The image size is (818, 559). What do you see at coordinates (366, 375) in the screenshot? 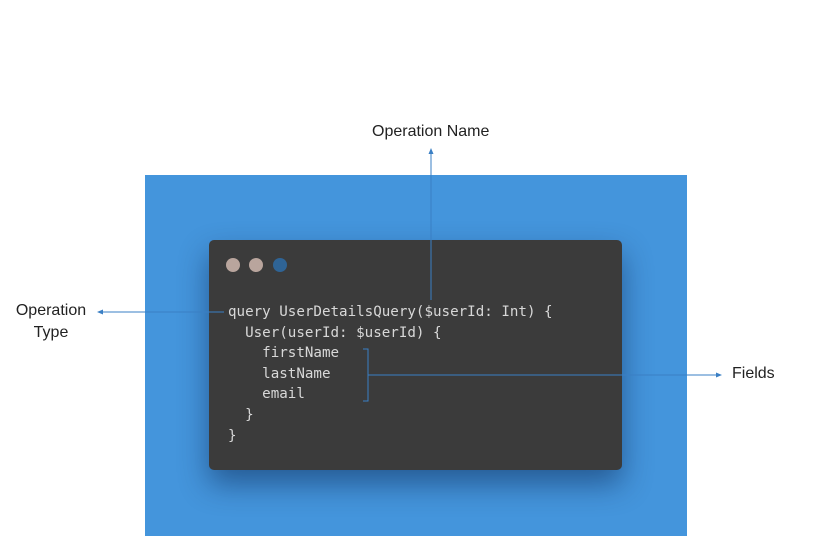
I see `fields-bracket` at bounding box center [366, 375].